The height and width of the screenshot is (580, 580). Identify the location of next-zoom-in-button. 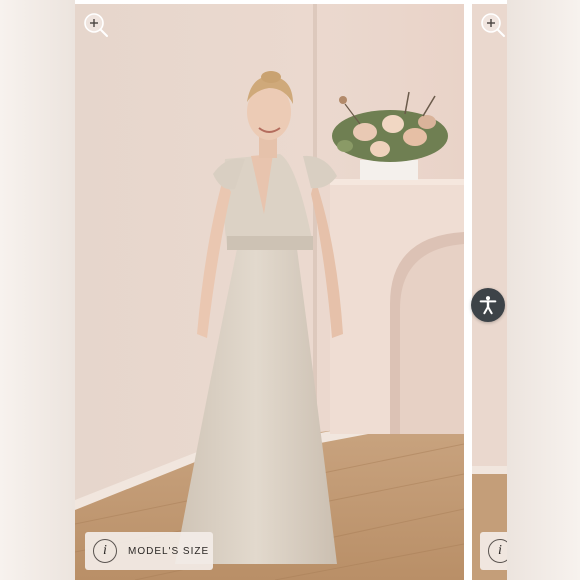
(493, 25).